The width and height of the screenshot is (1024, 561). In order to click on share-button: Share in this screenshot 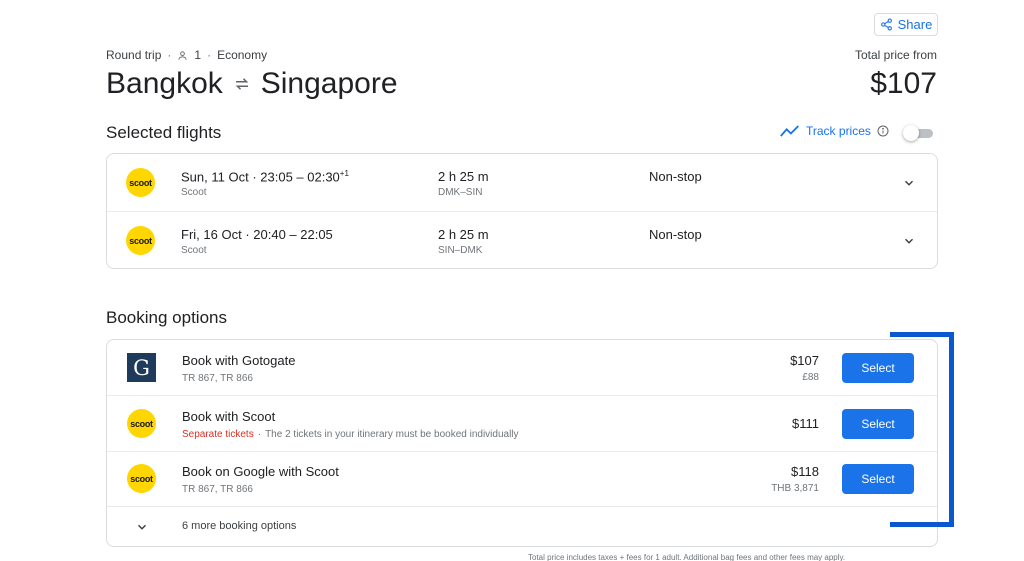, I will do `click(906, 24)`.